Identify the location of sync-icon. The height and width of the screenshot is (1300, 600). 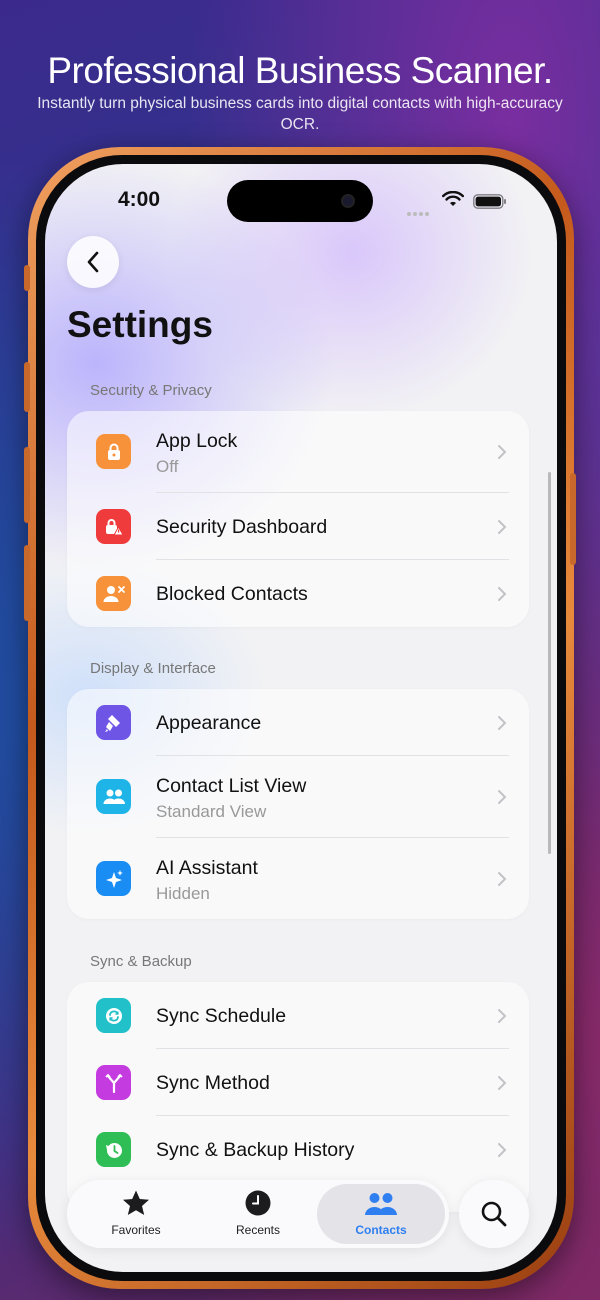
(113, 1015).